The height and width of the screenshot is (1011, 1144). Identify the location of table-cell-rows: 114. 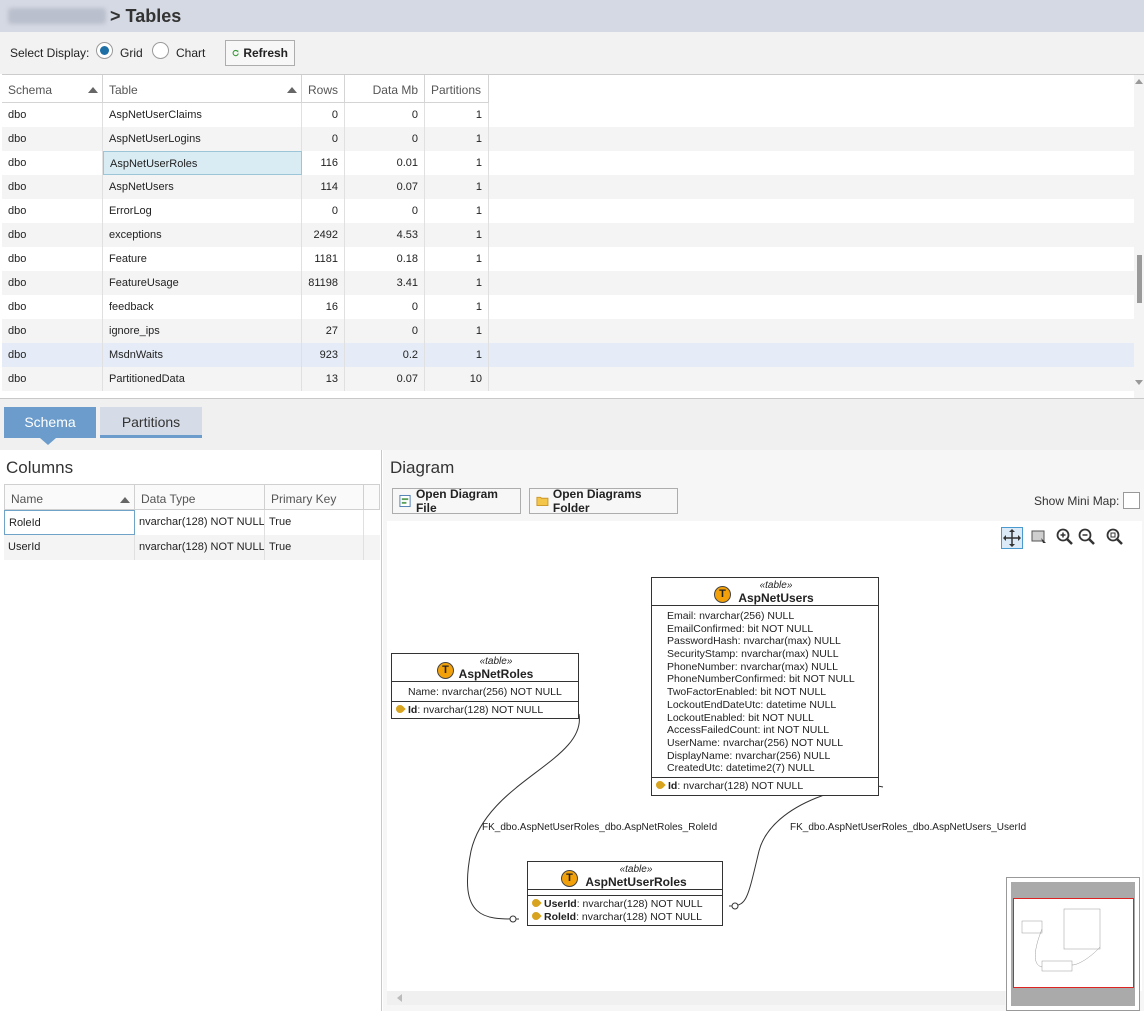
(323, 187).